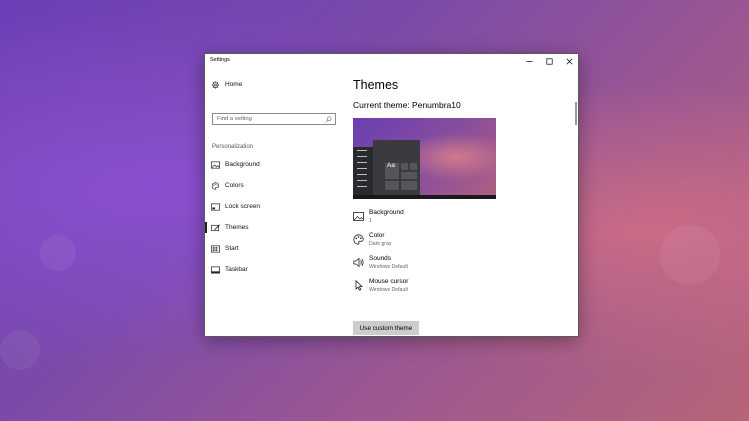 The image size is (749, 421). I want to click on sidebar-home-label: Home, so click(234, 84).